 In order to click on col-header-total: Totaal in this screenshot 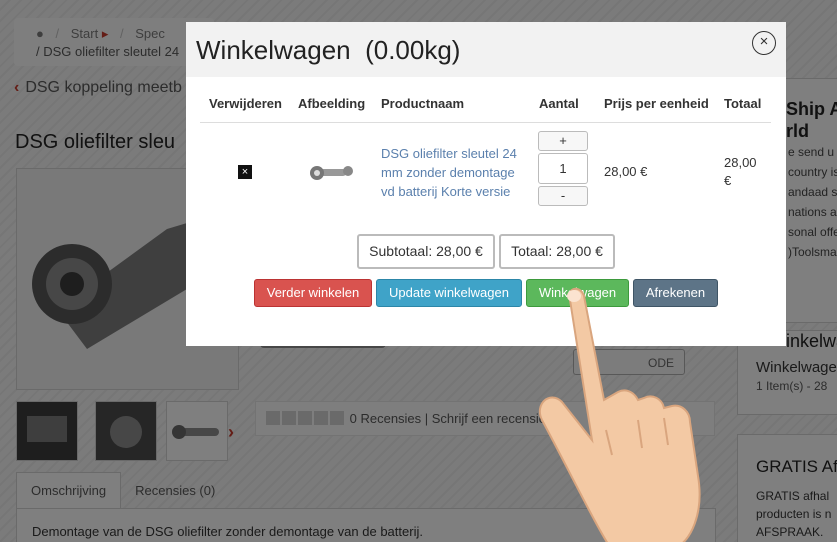, I will do `click(743, 103)`.